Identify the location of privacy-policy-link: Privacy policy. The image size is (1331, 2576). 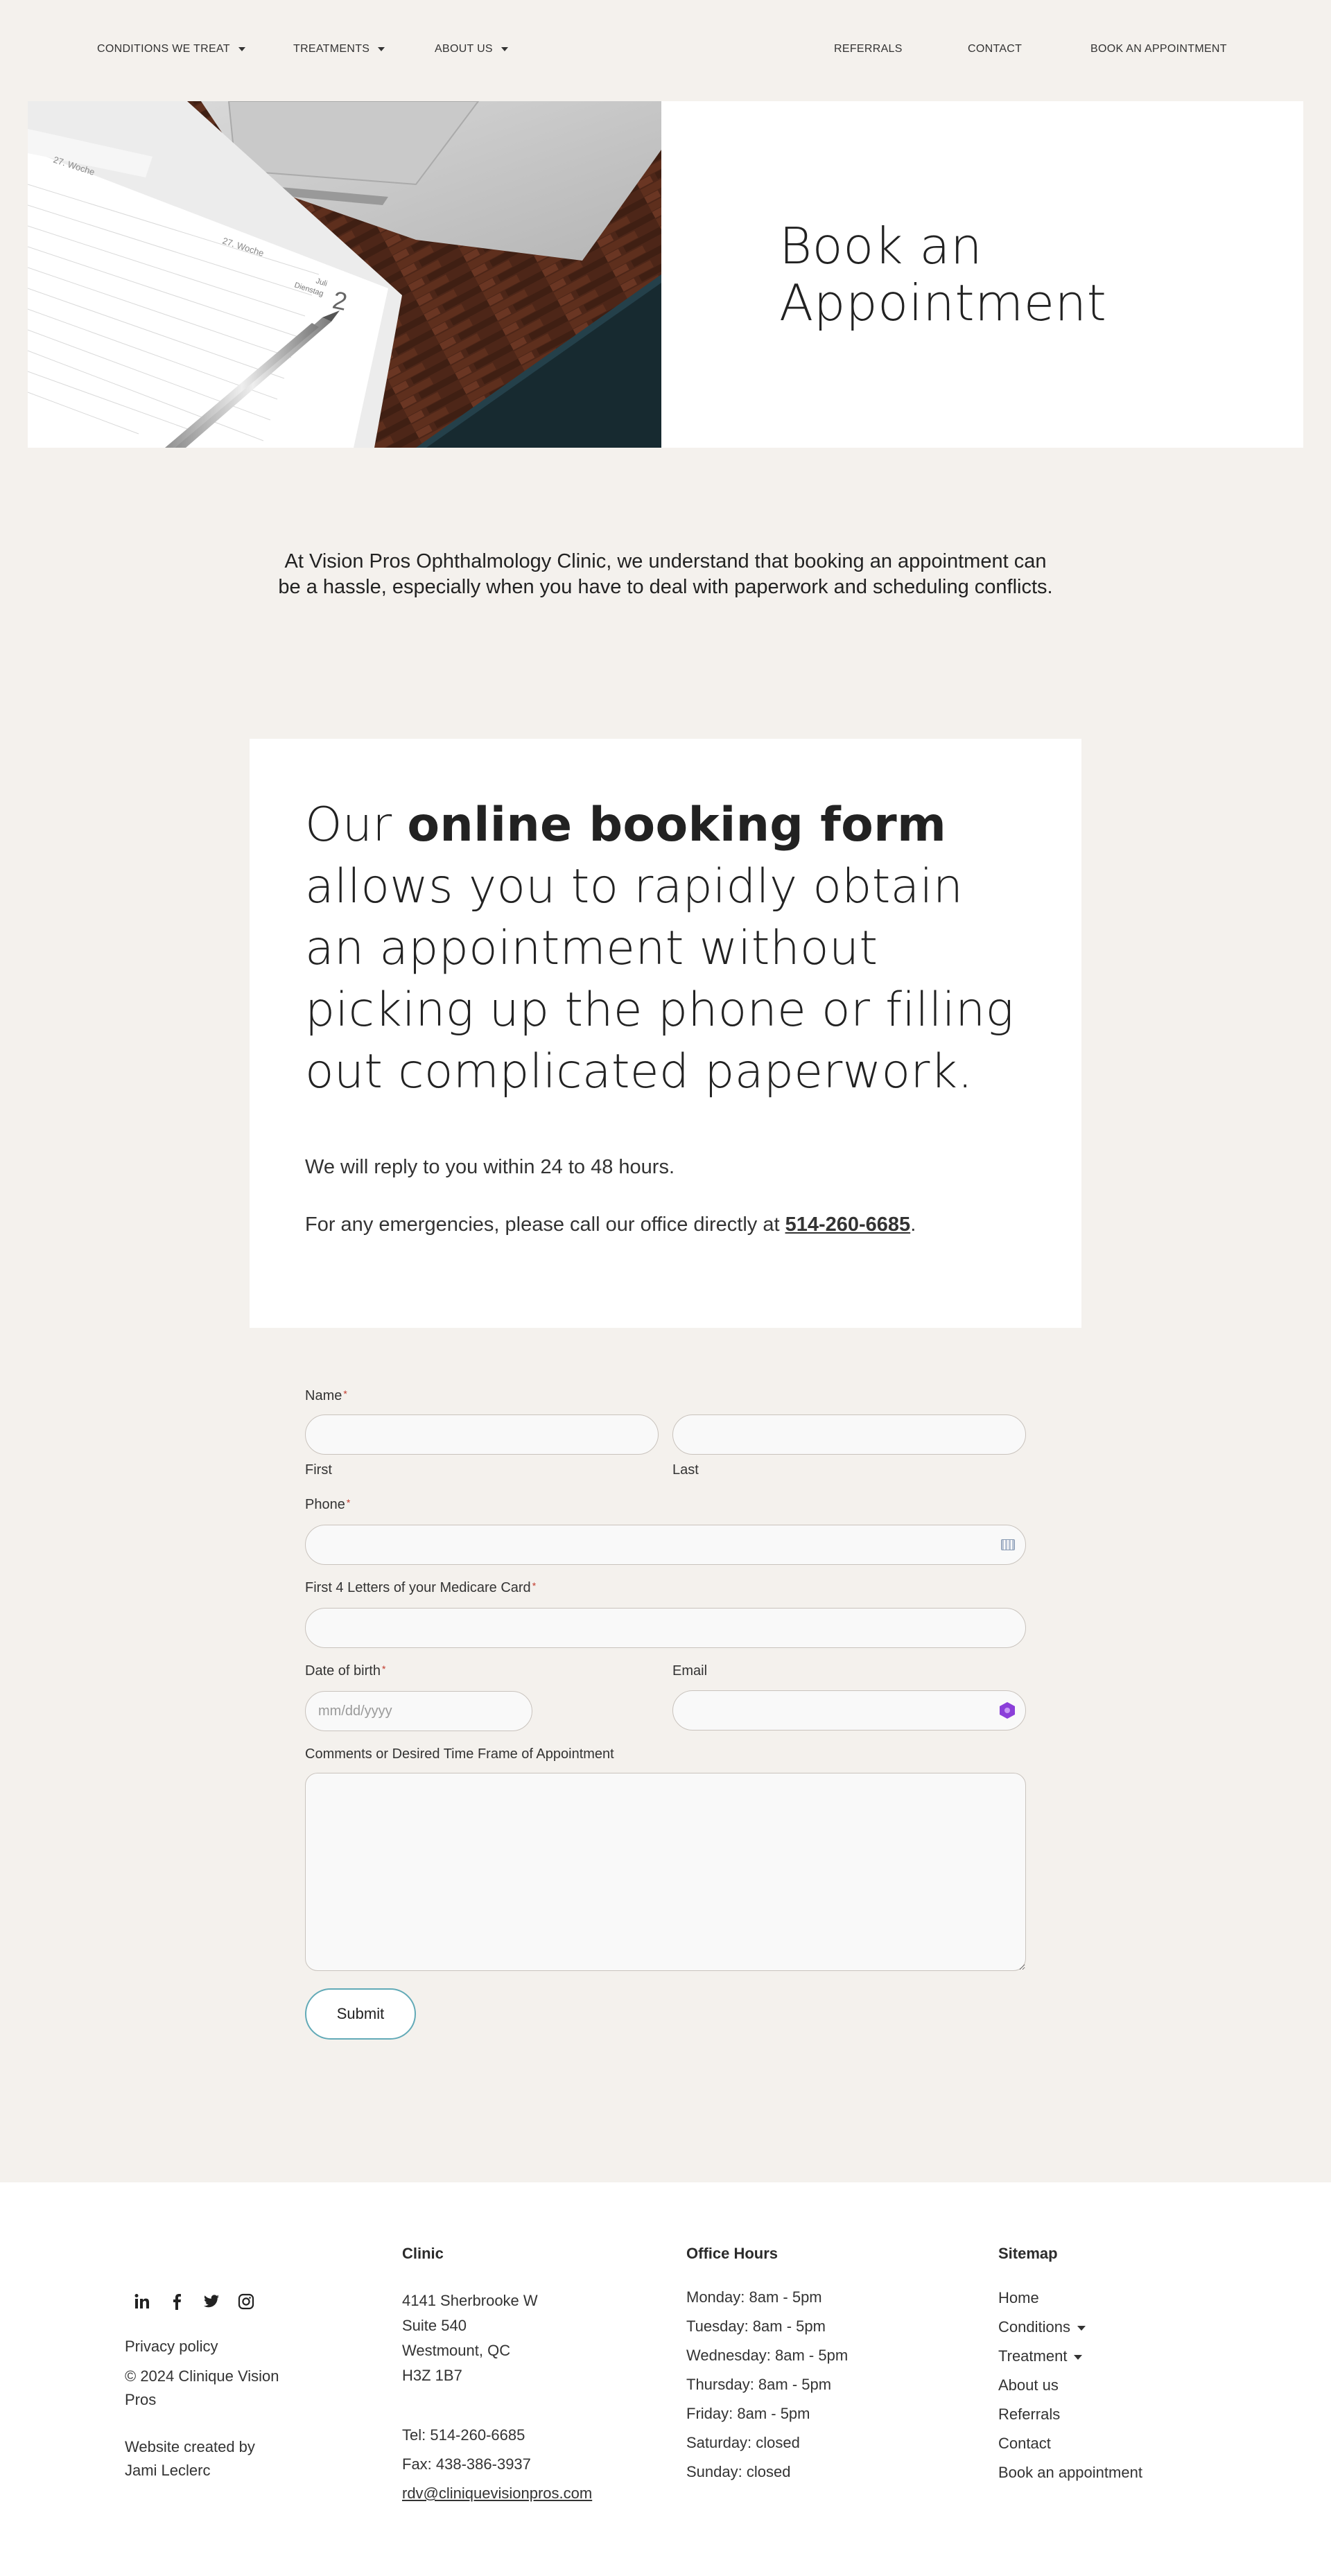
(171, 2346).